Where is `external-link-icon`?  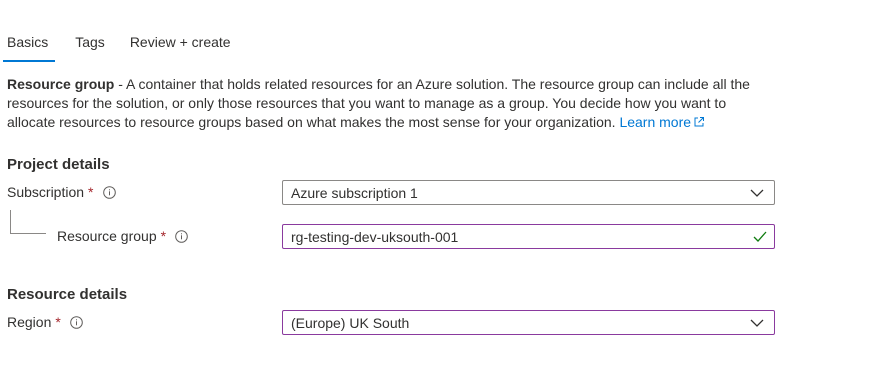
external-link-icon is located at coordinates (699, 122).